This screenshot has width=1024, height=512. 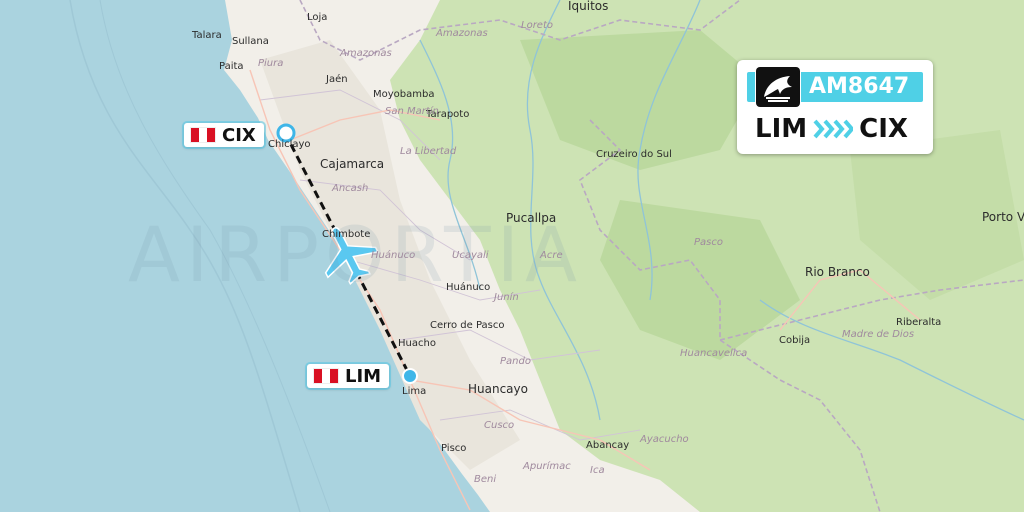 I want to click on region-label: Huancavelica, so click(x=714, y=353).